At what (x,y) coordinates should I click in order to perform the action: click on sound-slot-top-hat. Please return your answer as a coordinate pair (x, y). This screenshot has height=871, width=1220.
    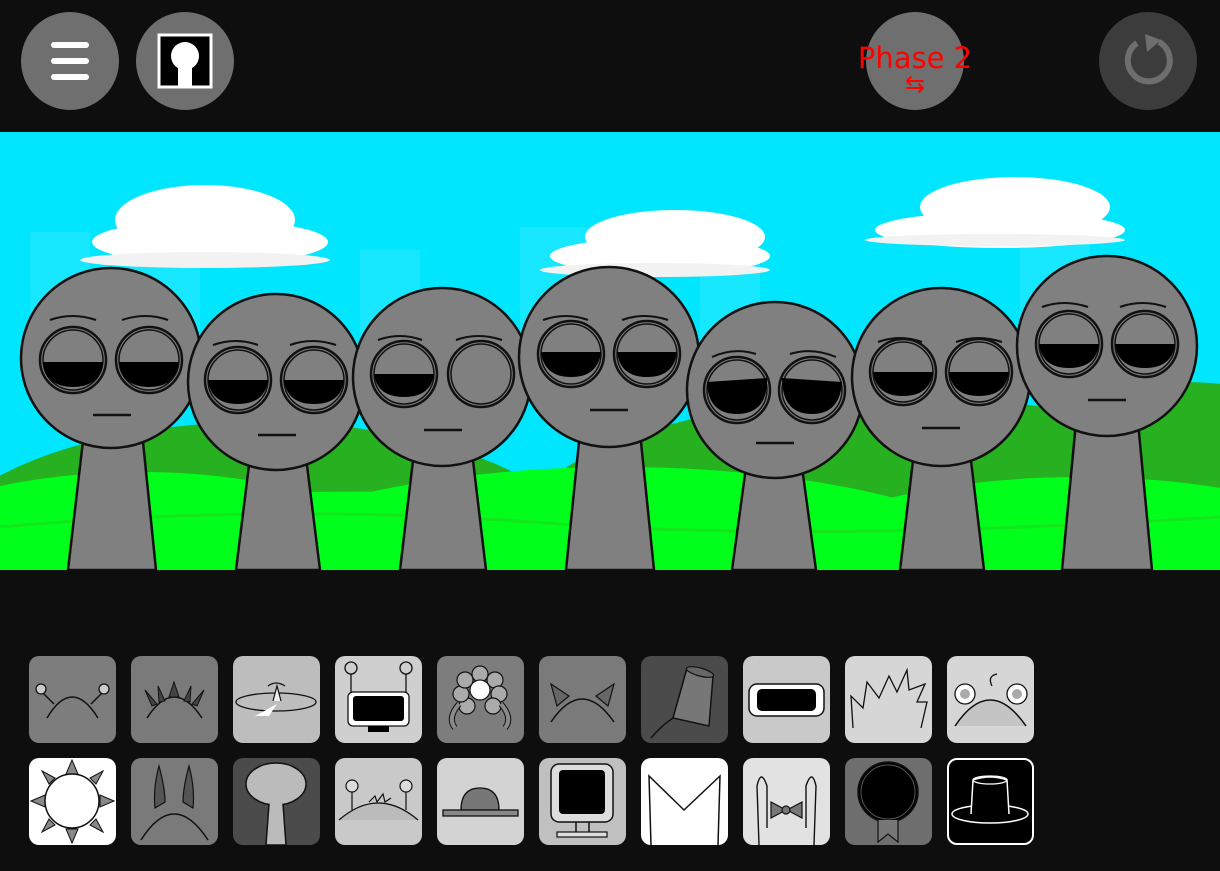
    Looking at the image, I should click on (990, 801).